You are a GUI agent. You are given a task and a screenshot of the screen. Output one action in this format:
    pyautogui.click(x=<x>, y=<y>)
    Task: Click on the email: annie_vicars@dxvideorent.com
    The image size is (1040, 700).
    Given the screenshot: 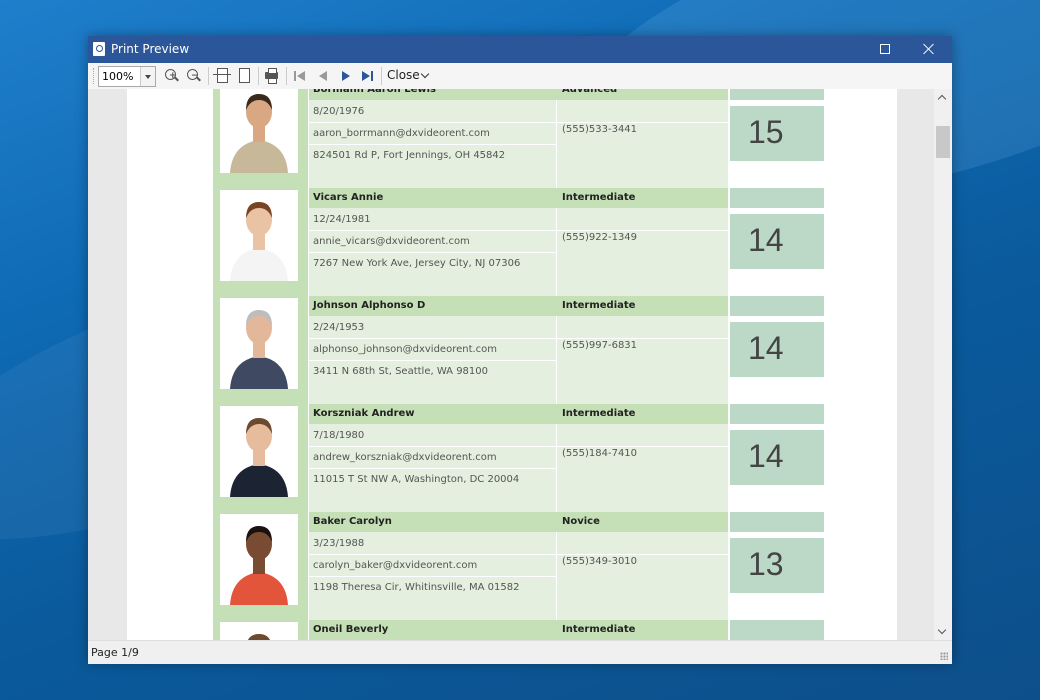 What is the action you would take?
    pyautogui.click(x=391, y=241)
    